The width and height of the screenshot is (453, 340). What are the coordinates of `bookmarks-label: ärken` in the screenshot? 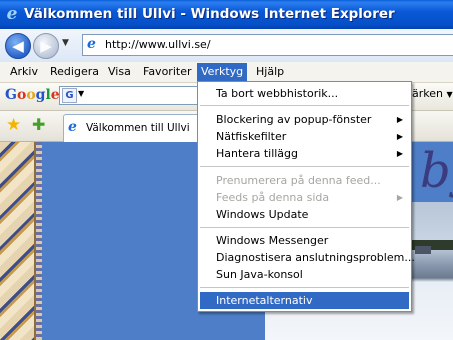 It's located at (427, 93).